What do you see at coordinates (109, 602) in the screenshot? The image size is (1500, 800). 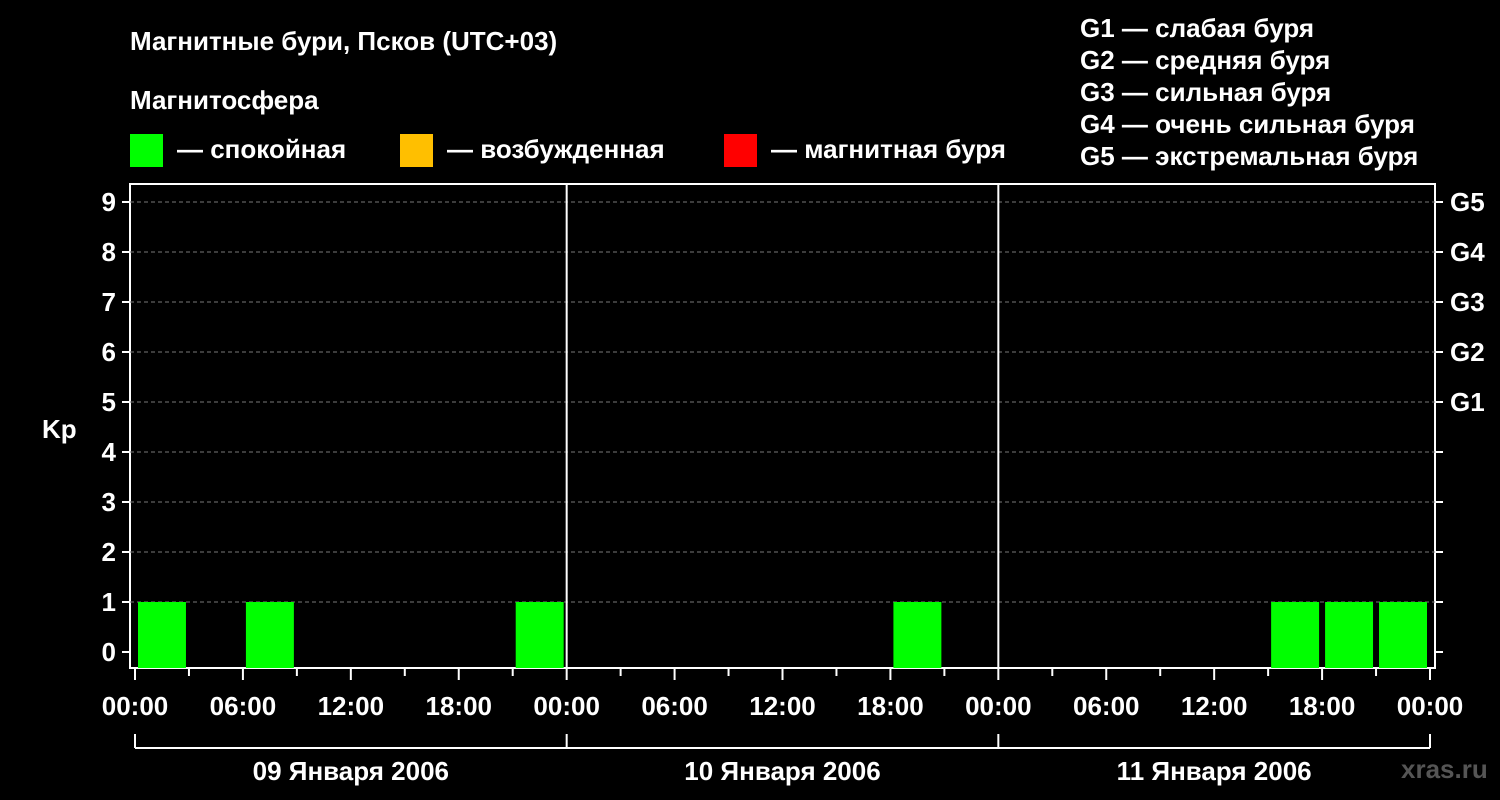 I see `y-tick-label: 1` at bounding box center [109, 602].